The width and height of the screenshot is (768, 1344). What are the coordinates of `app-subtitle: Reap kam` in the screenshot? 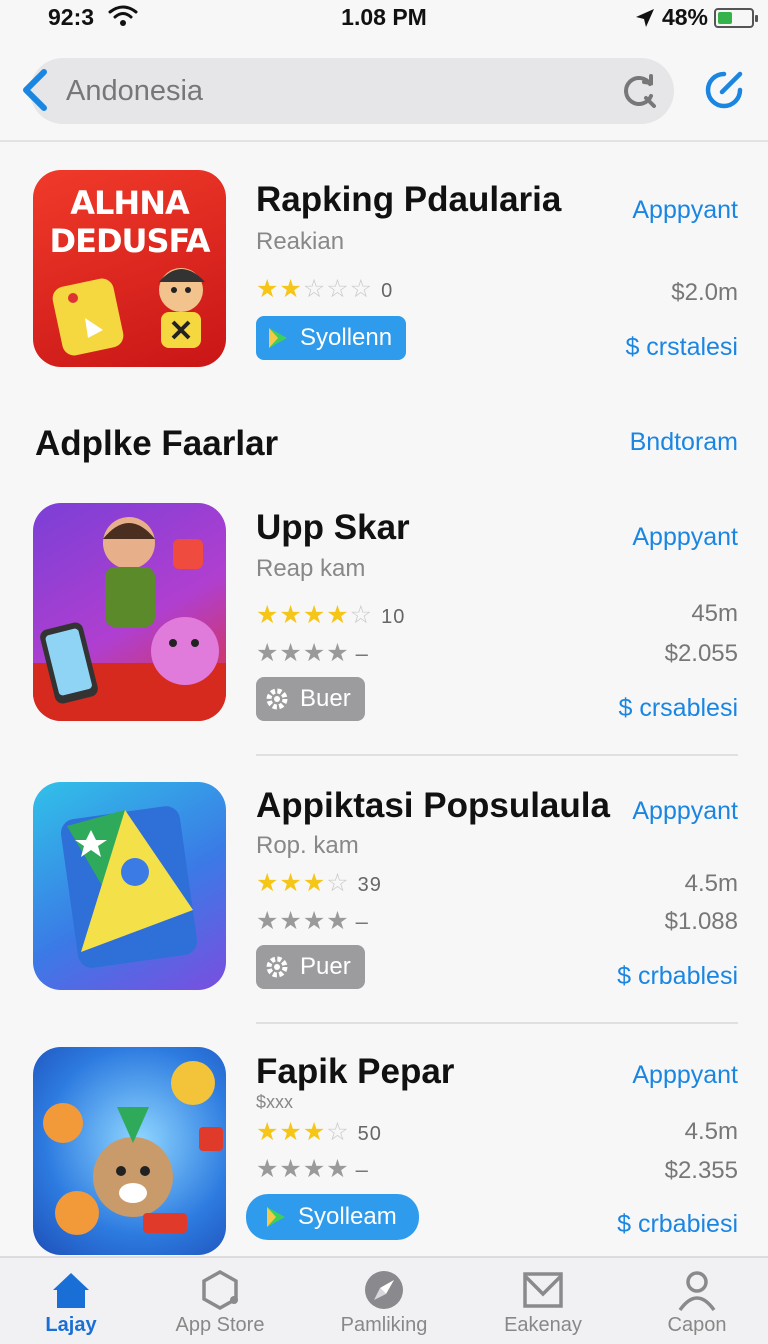 It's located at (311, 568).